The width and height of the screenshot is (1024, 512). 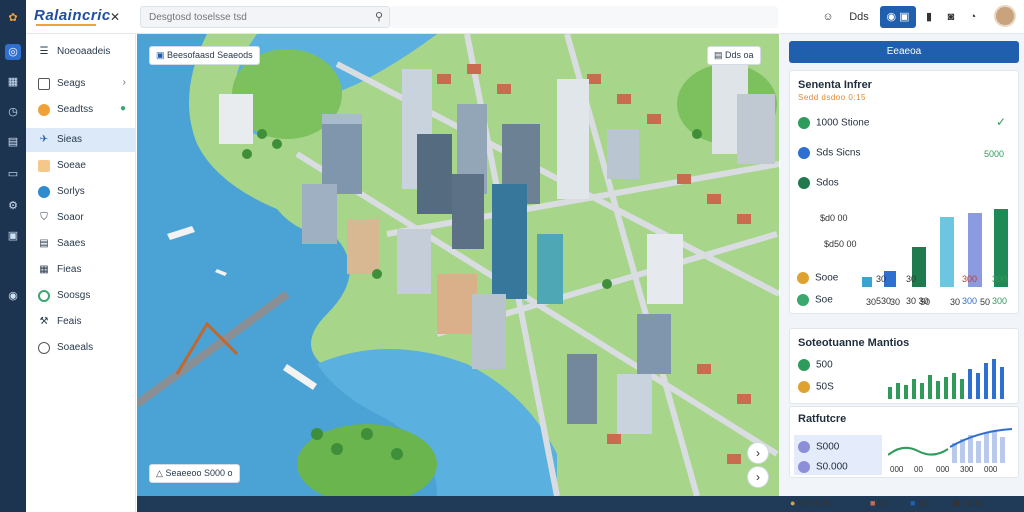 What do you see at coordinates (833, 123) in the screenshot?
I see `info-row-0: 1000 Stione` at bounding box center [833, 123].